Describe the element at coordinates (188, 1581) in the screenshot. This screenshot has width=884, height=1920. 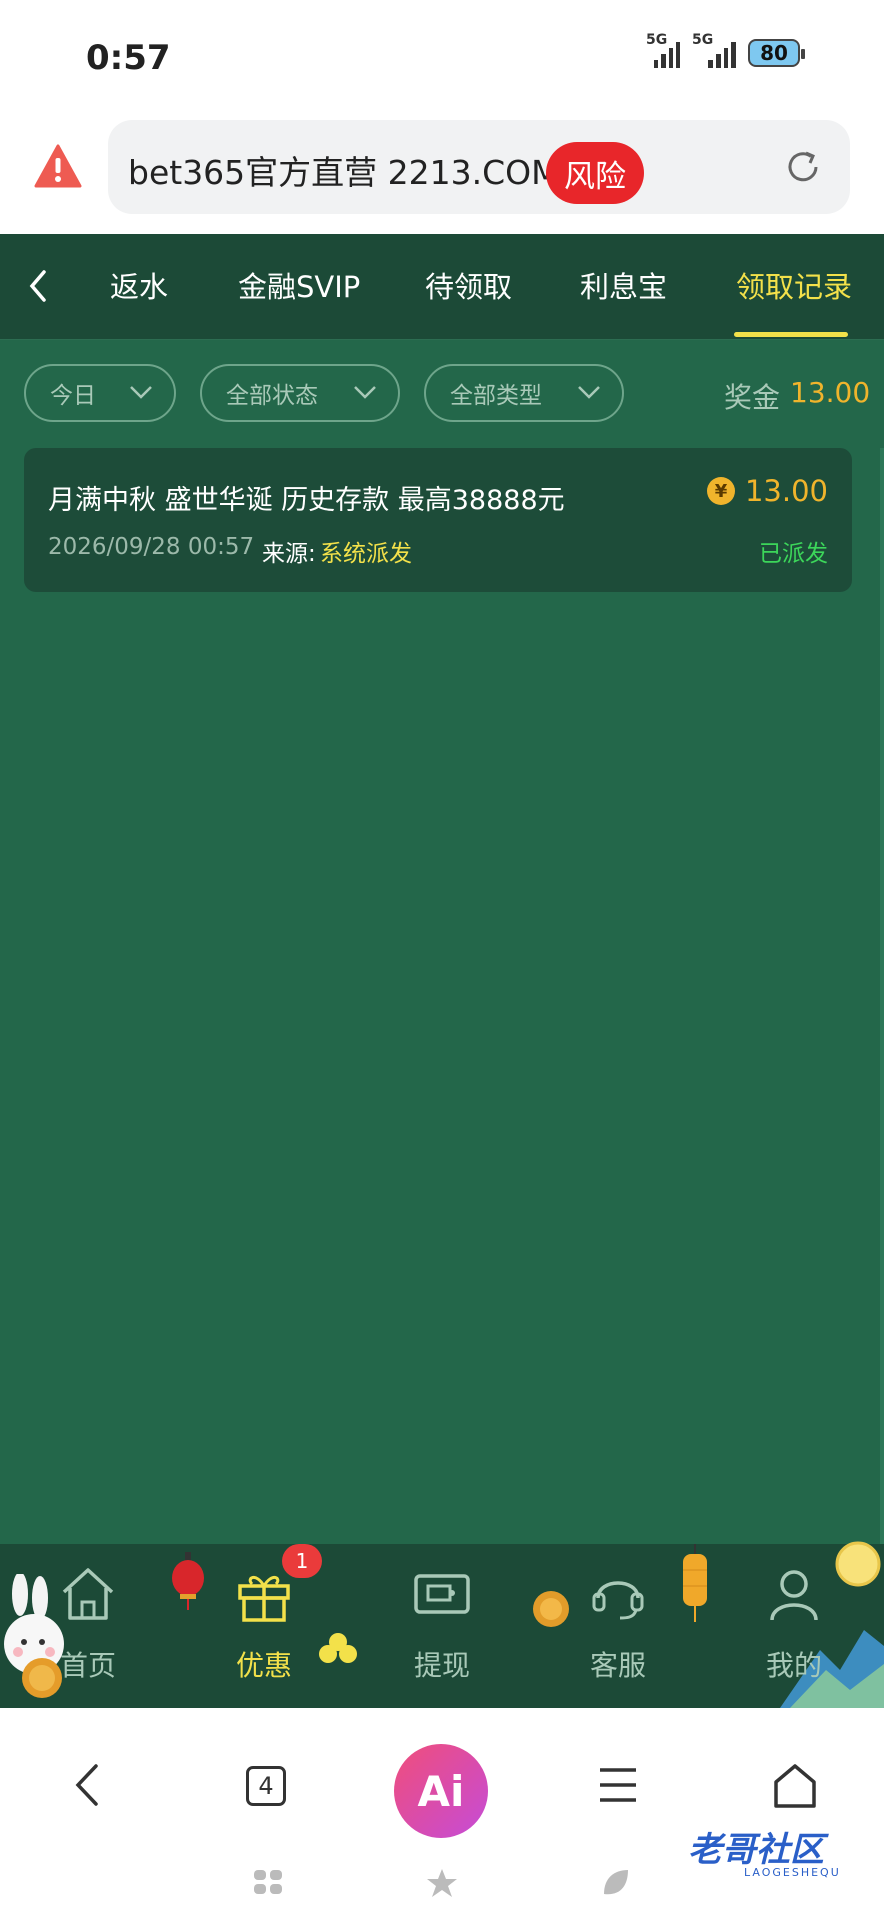
I see `lantern-decoration` at that location.